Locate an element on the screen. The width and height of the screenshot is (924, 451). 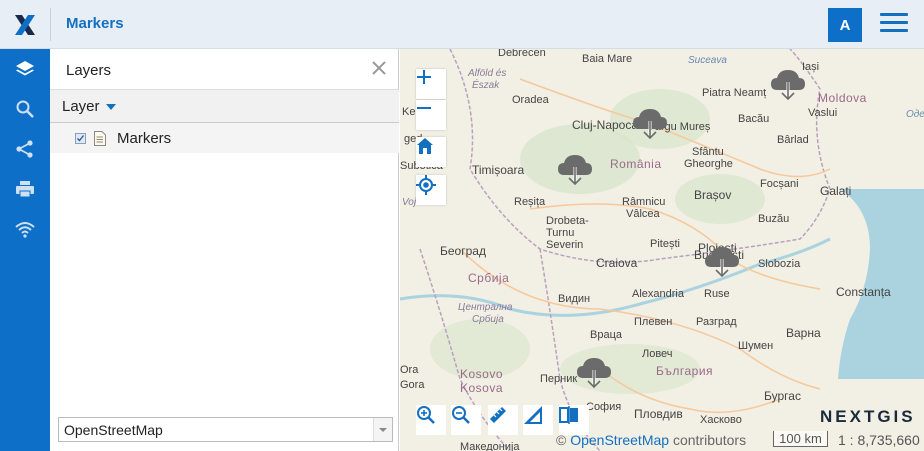
basemap-value: OpenStreetMap is located at coordinates (113, 430).